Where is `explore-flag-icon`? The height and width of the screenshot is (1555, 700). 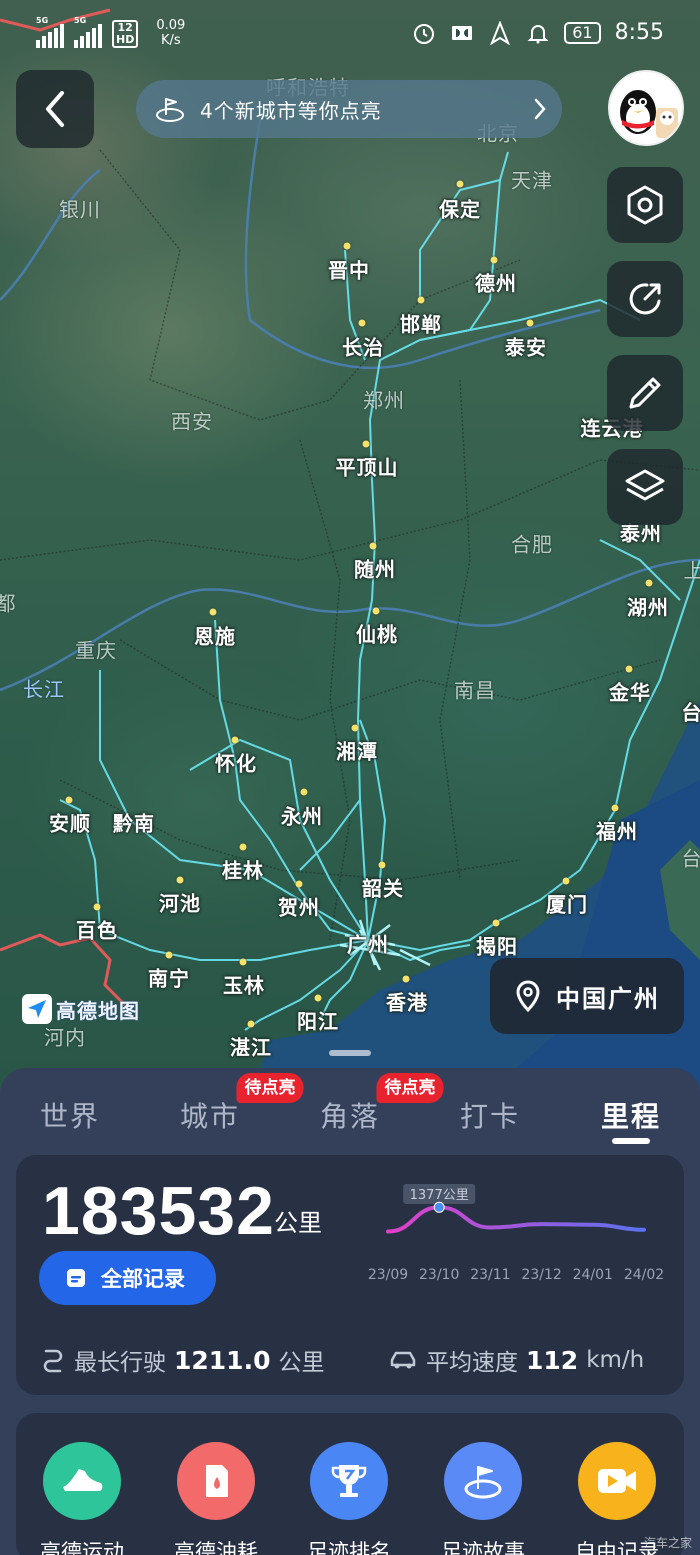
explore-flag-icon is located at coordinates (170, 110).